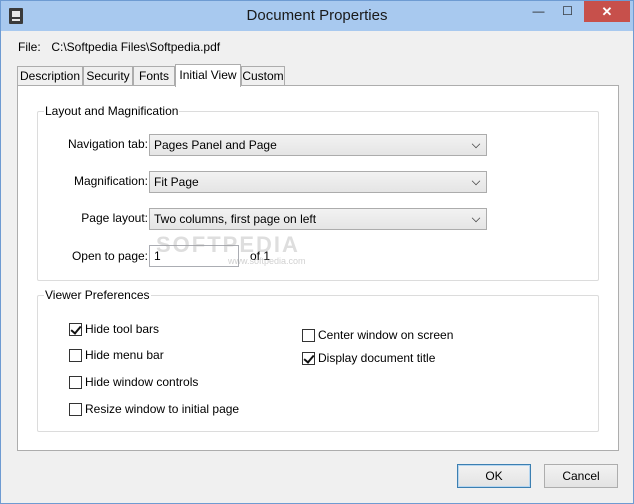 This screenshot has width=634, height=504. I want to click on close-button: ✕, so click(607, 11).